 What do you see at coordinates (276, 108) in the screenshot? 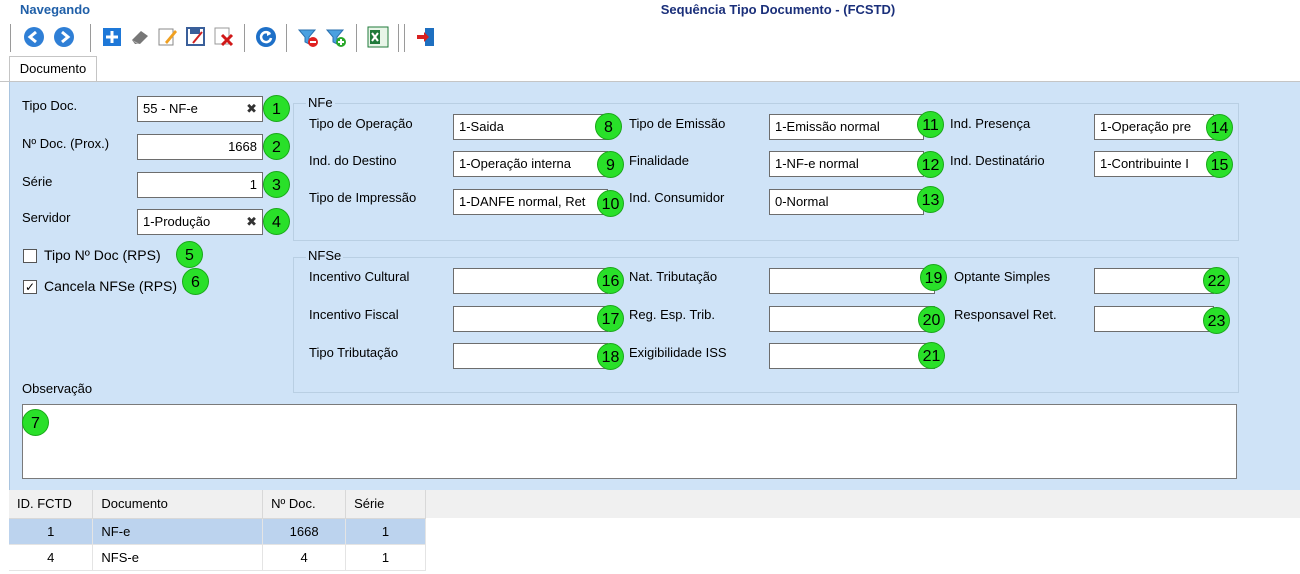
I see `marker-1: 1` at bounding box center [276, 108].